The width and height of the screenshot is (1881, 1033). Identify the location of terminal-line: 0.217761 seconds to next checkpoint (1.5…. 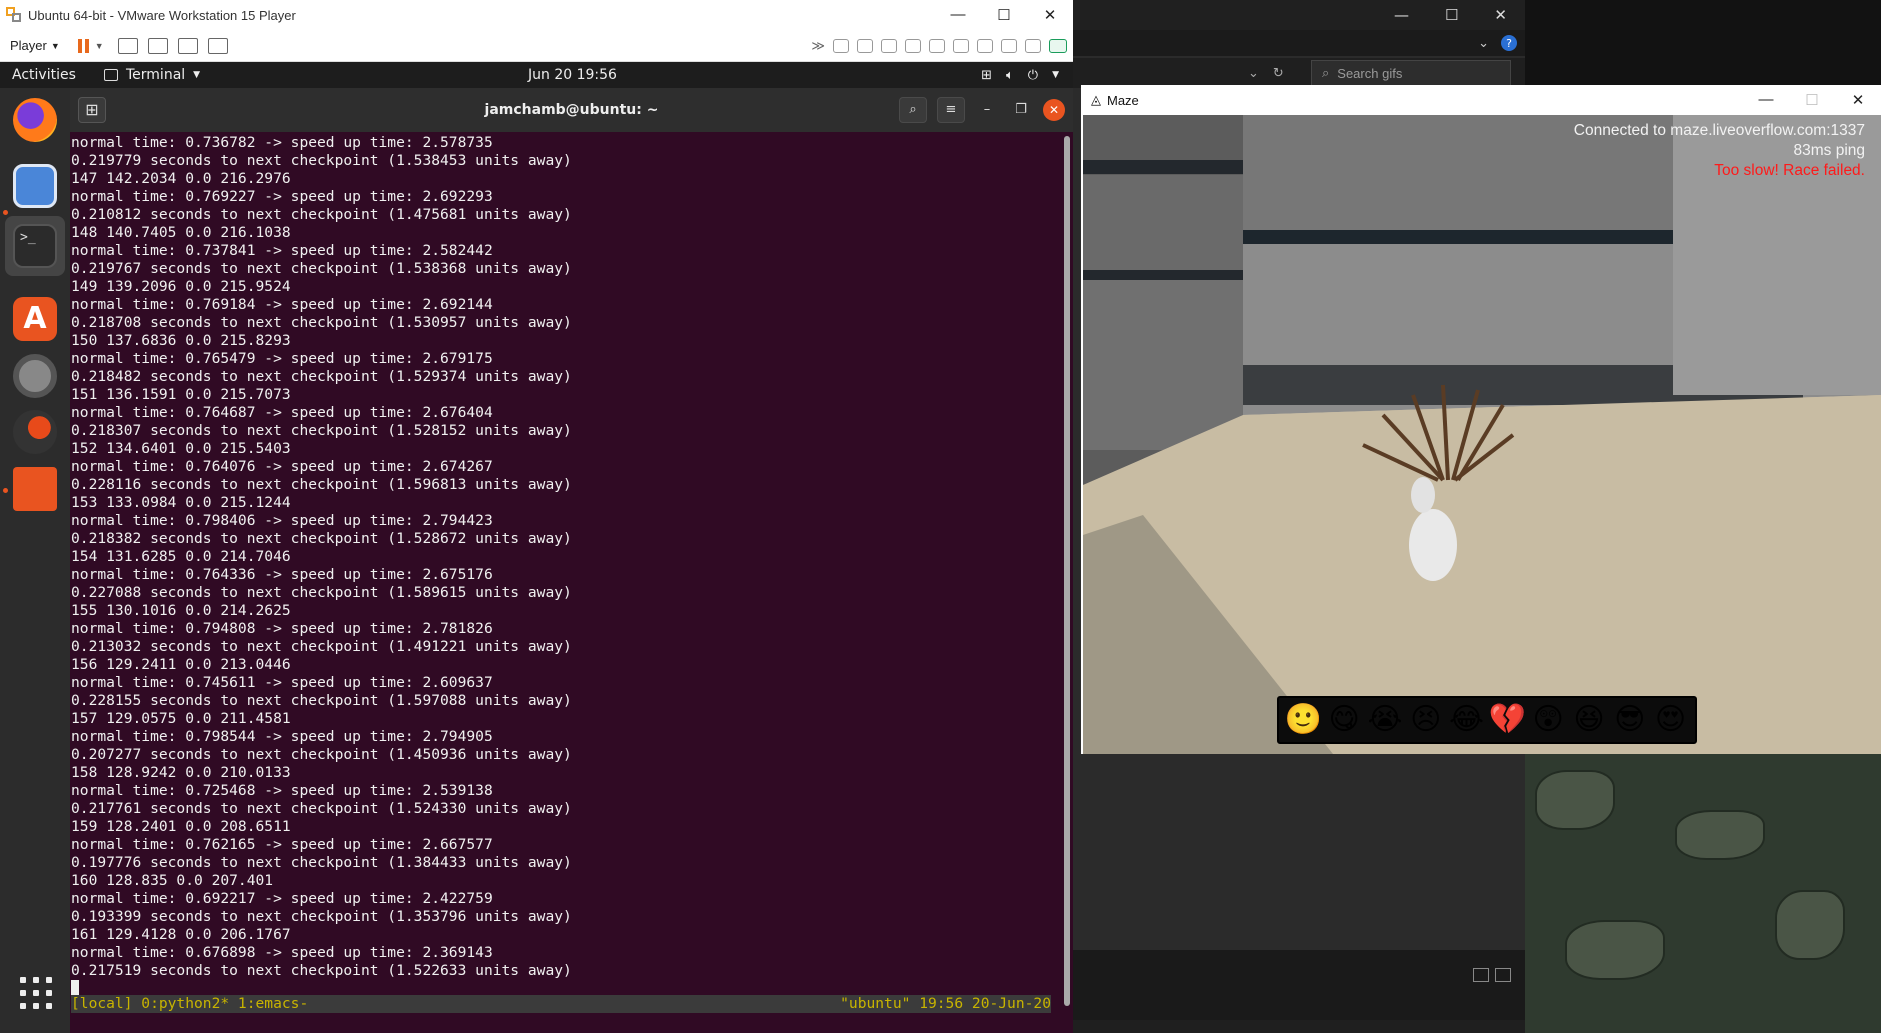
(321, 808).